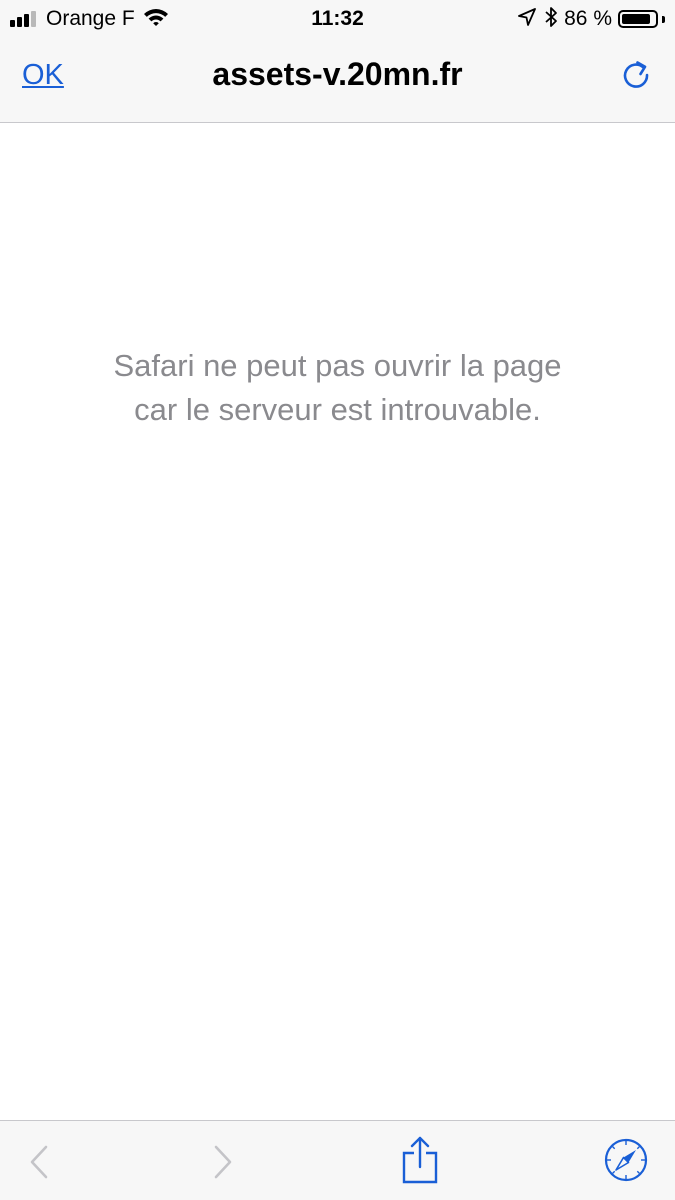  Describe the element at coordinates (337, 409) in the screenshot. I see `error-message-line: car le serveur est introuvable.` at that location.